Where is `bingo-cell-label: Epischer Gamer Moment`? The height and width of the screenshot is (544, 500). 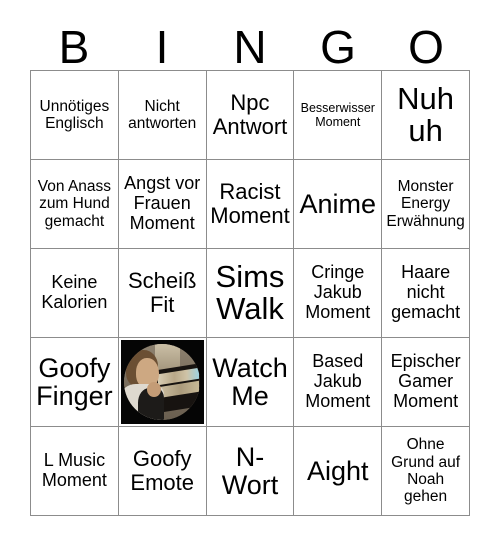
bingo-cell-label: Epischer Gamer Moment is located at coordinates (425, 381).